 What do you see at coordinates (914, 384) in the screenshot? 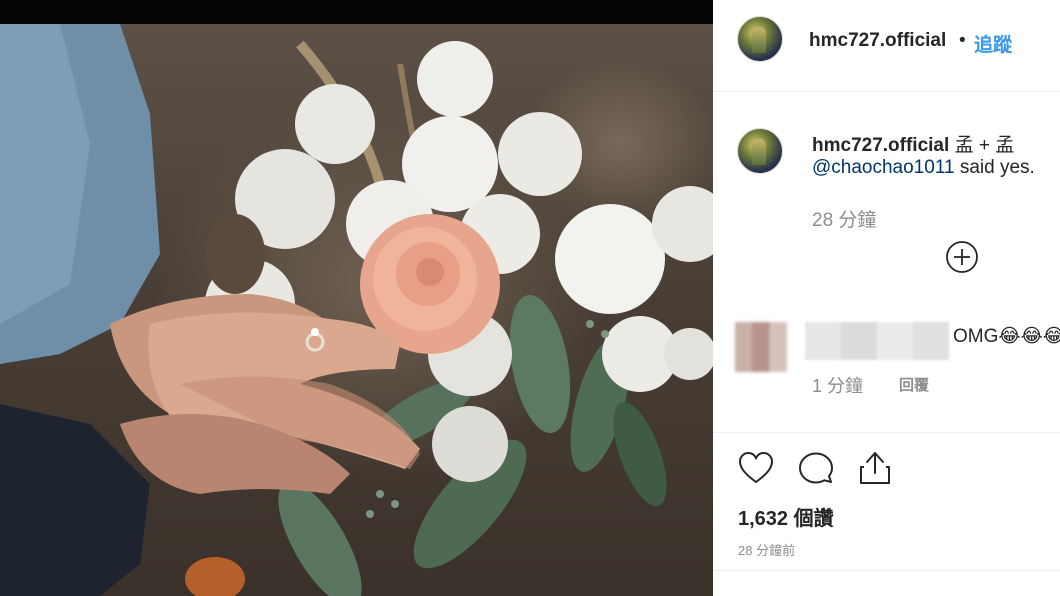
I see `reply-button: 回覆` at bounding box center [914, 384].